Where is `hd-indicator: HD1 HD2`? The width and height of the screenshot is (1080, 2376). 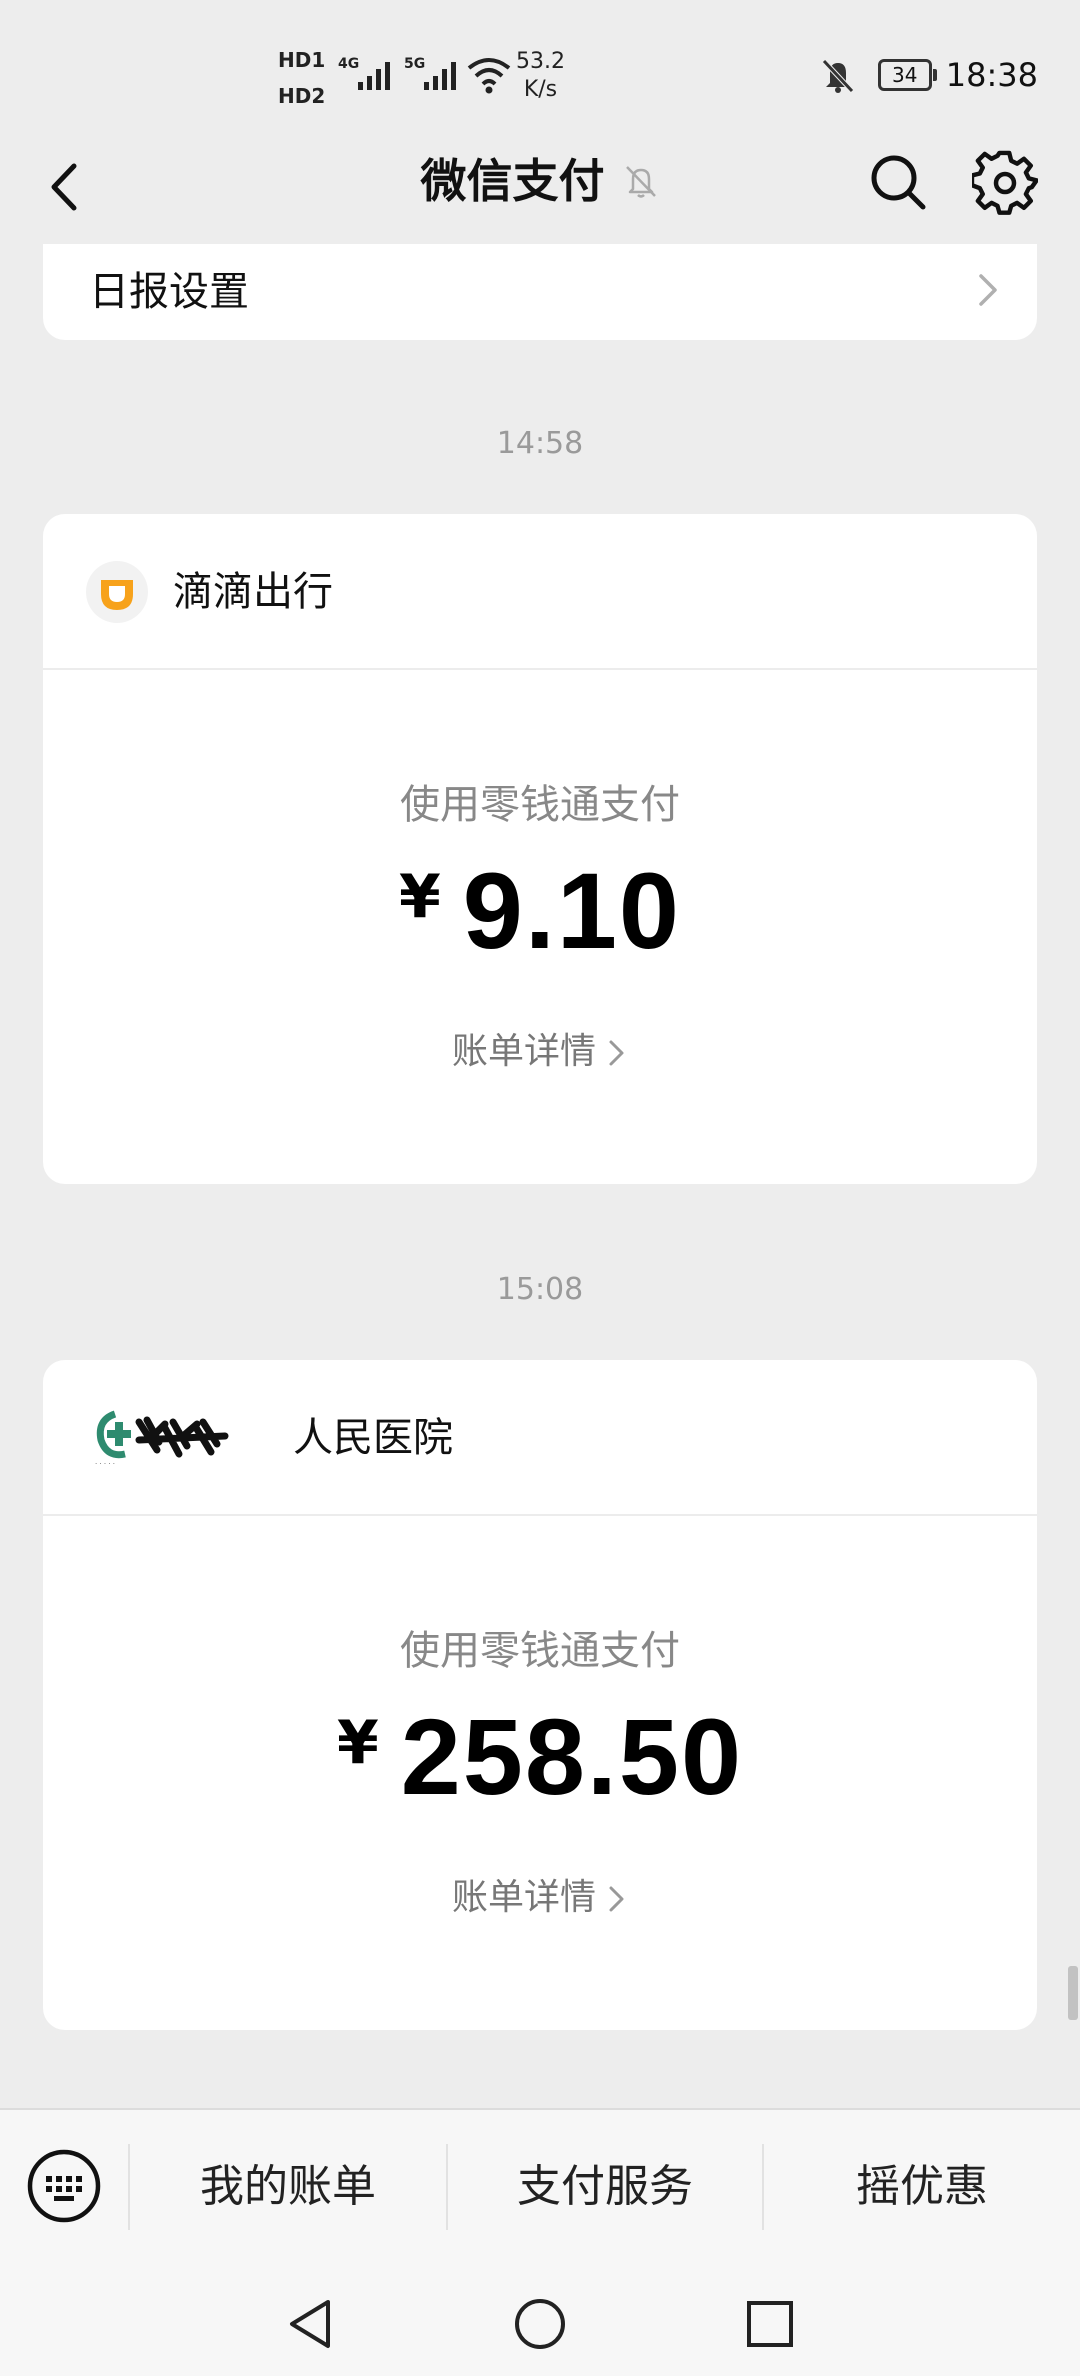
hd-indicator: HD1 HD2 is located at coordinates (301, 78).